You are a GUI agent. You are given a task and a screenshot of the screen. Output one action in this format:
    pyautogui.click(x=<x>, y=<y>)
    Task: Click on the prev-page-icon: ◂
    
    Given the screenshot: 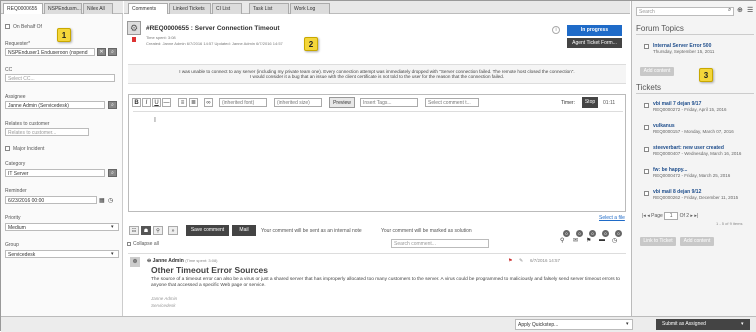 What is the action you would take?
    pyautogui.click(x=648, y=216)
    